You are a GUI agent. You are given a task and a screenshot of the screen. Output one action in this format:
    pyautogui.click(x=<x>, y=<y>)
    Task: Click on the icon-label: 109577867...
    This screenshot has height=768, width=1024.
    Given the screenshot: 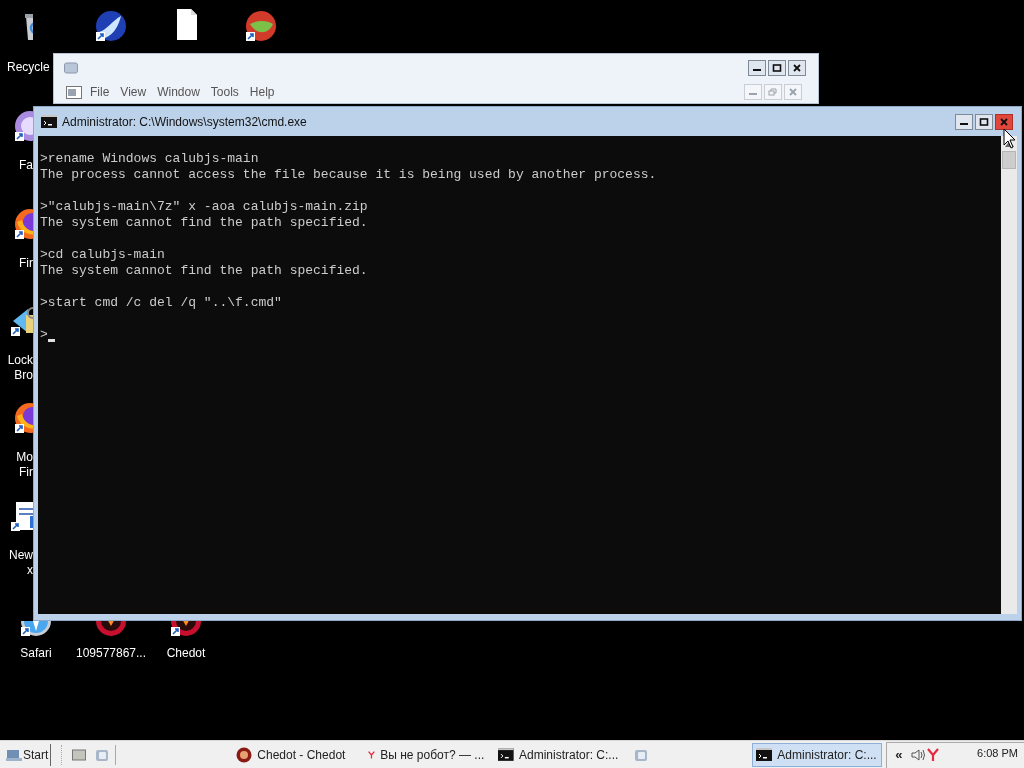 What is the action you would take?
    pyautogui.click(x=111, y=653)
    